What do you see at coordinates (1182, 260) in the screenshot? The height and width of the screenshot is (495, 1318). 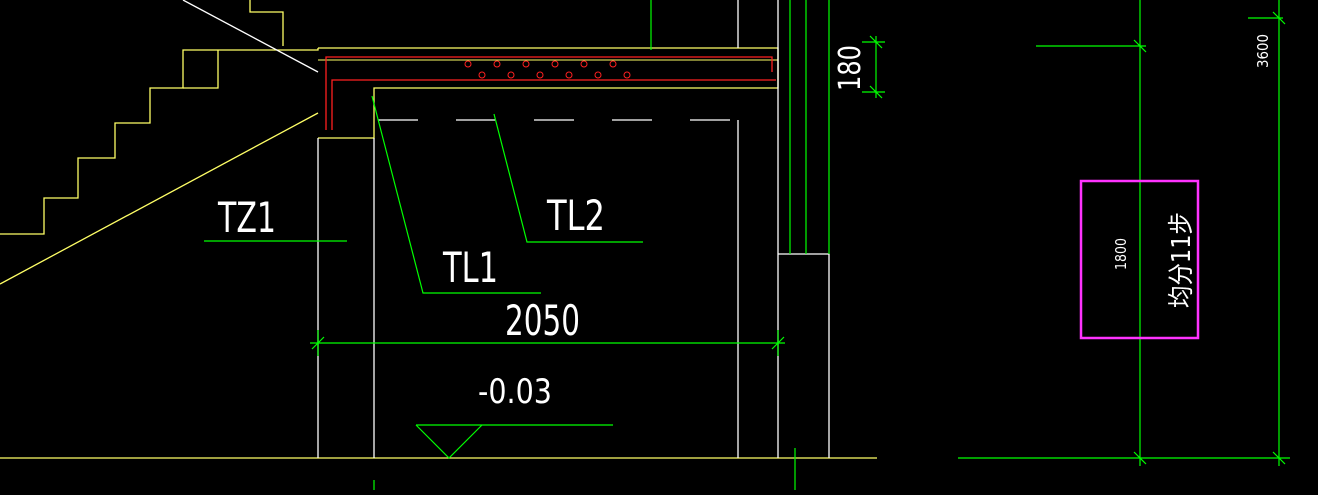 I see `label-steps-note: 均分11步` at bounding box center [1182, 260].